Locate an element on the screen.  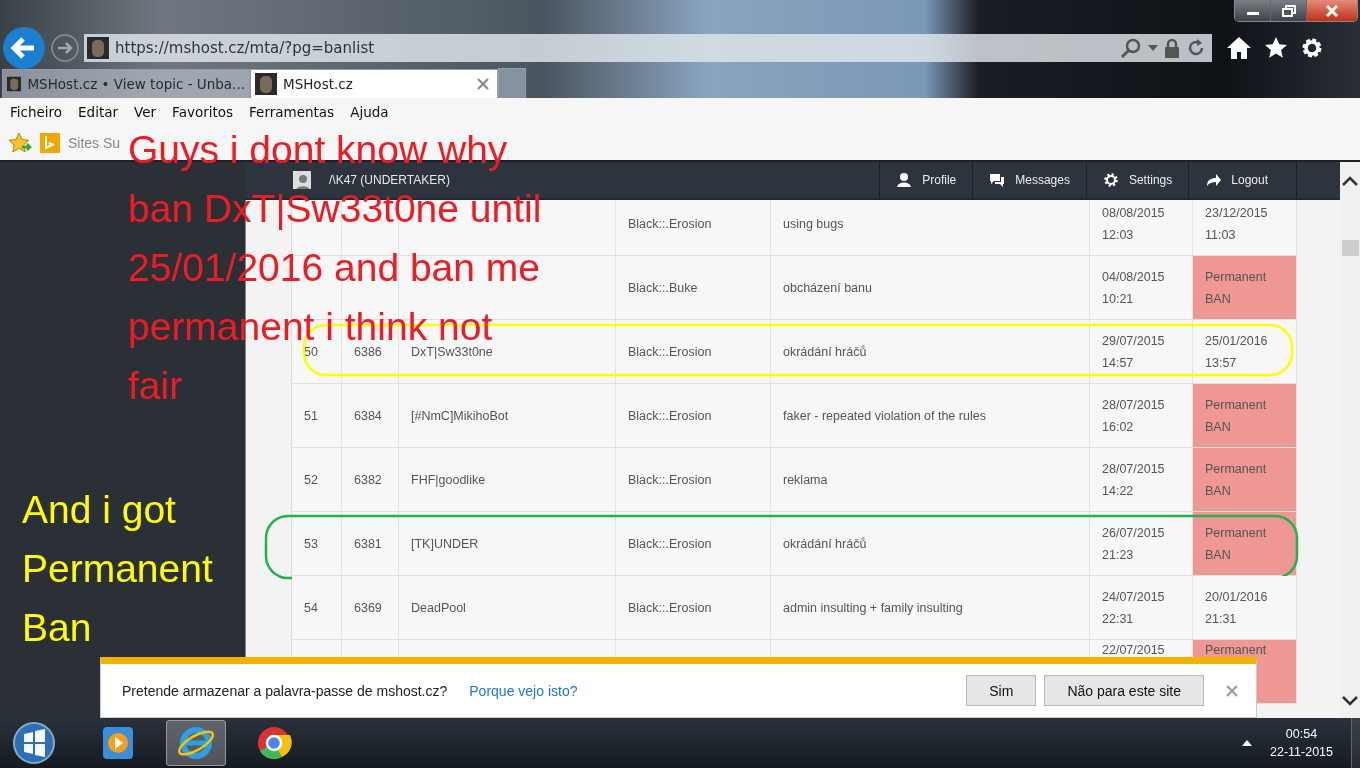
home-icon is located at coordinates (1239, 48).